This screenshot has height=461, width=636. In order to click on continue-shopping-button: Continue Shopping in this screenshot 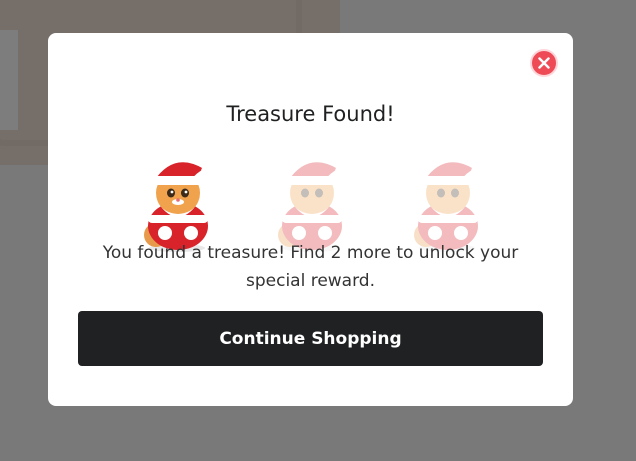, I will do `click(310, 338)`.